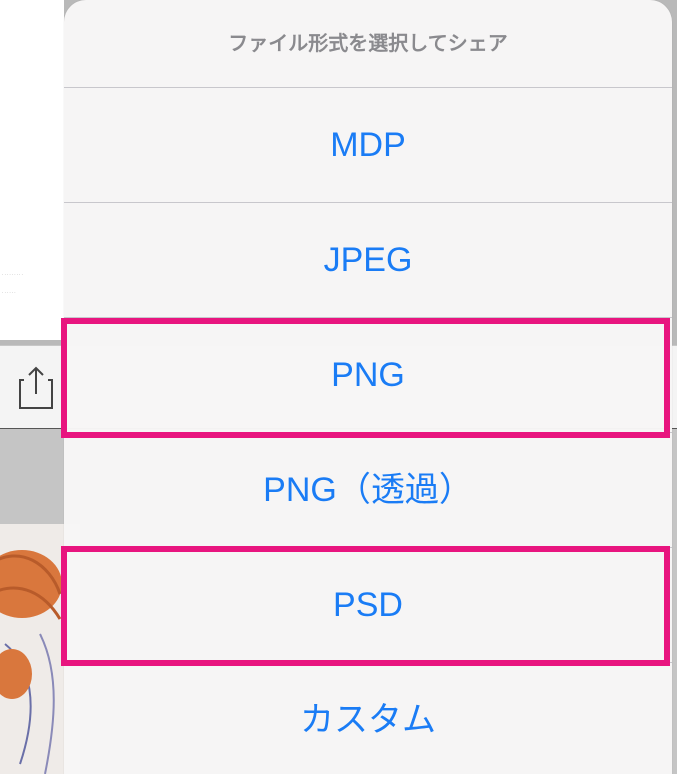 This screenshot has width=677, height=774. Describe the element at coordinates (368, 44) in the screenshot. I see `sheet-title: ファイル形式を選択してシェア` at that location.